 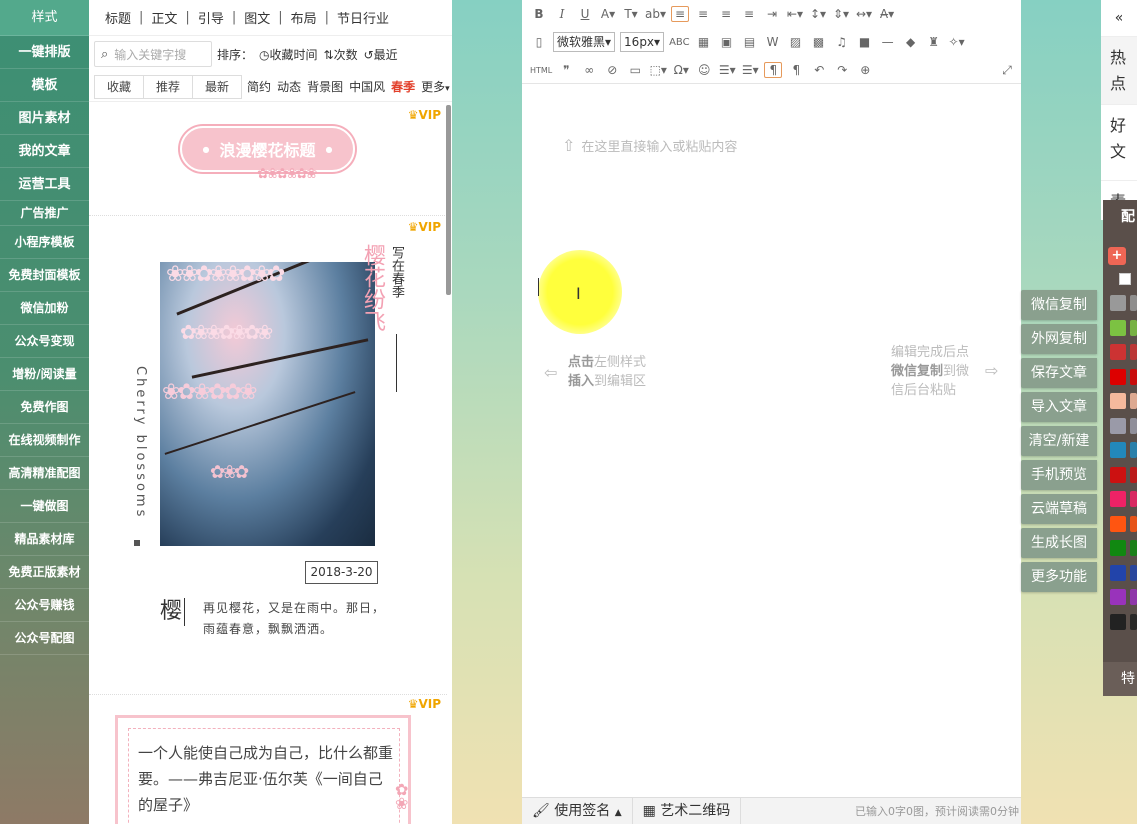 What do you see at coordinates (1059, 543) in the screenshot?
I see `long-image-button: 生成长图` at bounding box center [1059, 543].